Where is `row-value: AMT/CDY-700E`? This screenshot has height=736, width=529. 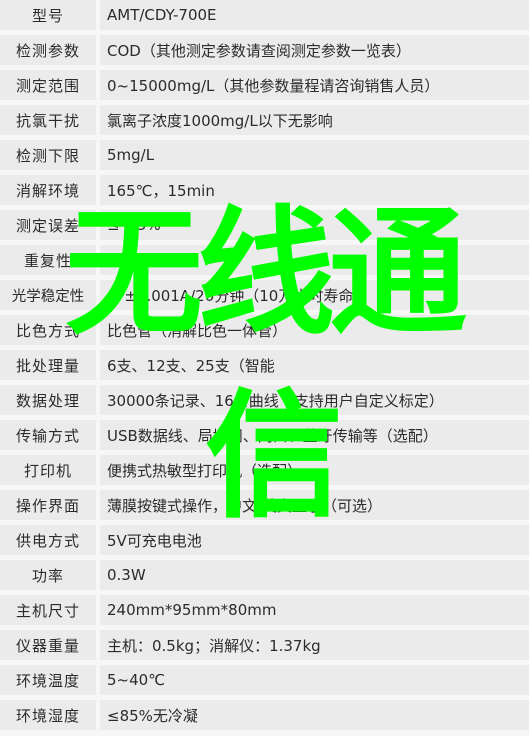
row-value: AMT/CDY-700E is located at coordinates (314, 15).